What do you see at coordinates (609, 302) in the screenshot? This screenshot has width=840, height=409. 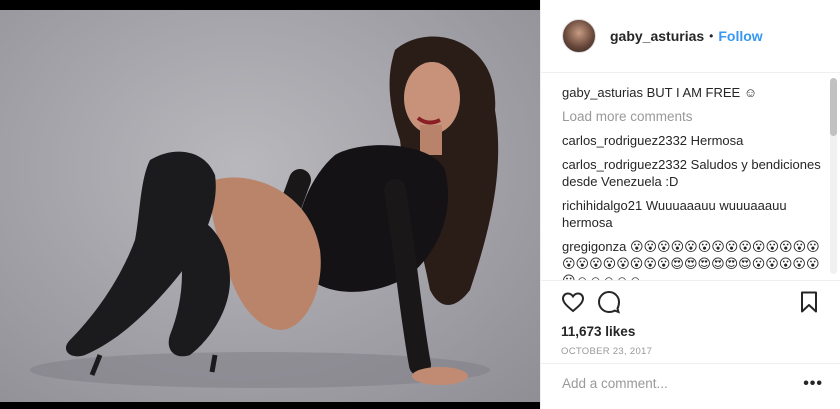 I see `comment-icon` at bounding box center [609, 302].